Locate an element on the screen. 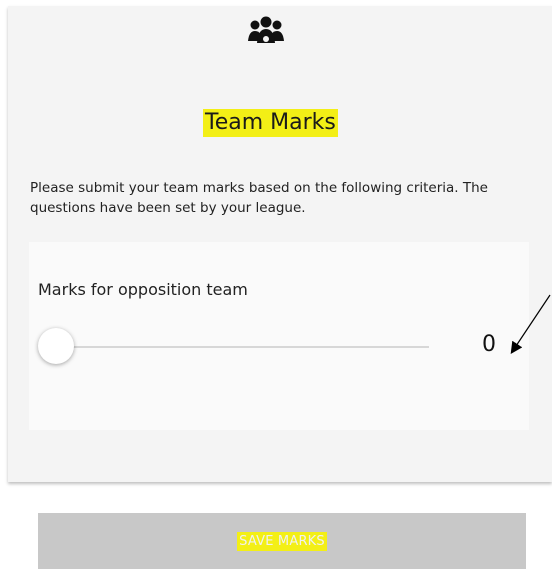 This screenshot has height=569, width=552. slider-value: 0 is located at coordinates (489, 344).